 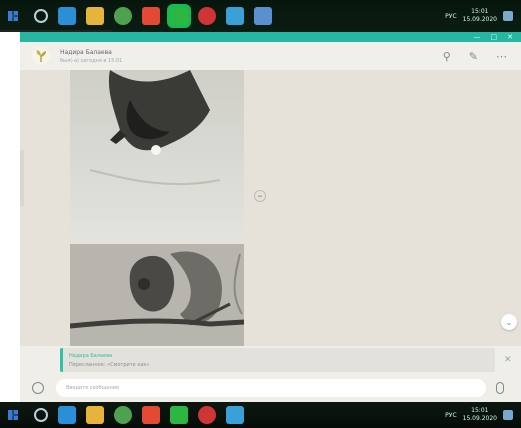 What do you see at coordinates (494, 37) in the screenshot?
I see `maximize-button: □` at bounding box center [494, 37].